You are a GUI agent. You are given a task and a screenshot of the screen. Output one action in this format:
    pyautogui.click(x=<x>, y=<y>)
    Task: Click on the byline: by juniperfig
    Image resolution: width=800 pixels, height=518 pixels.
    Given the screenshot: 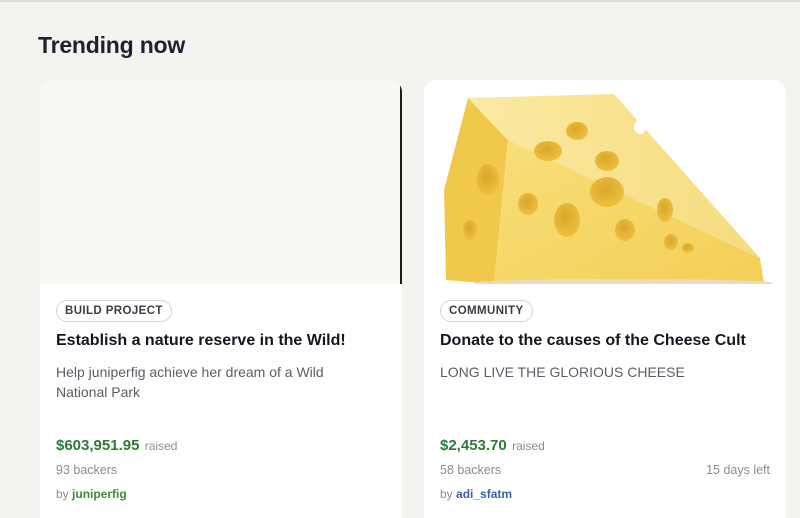 What is the action you would take?
    pyautogui.click(x=91, y=494)
    